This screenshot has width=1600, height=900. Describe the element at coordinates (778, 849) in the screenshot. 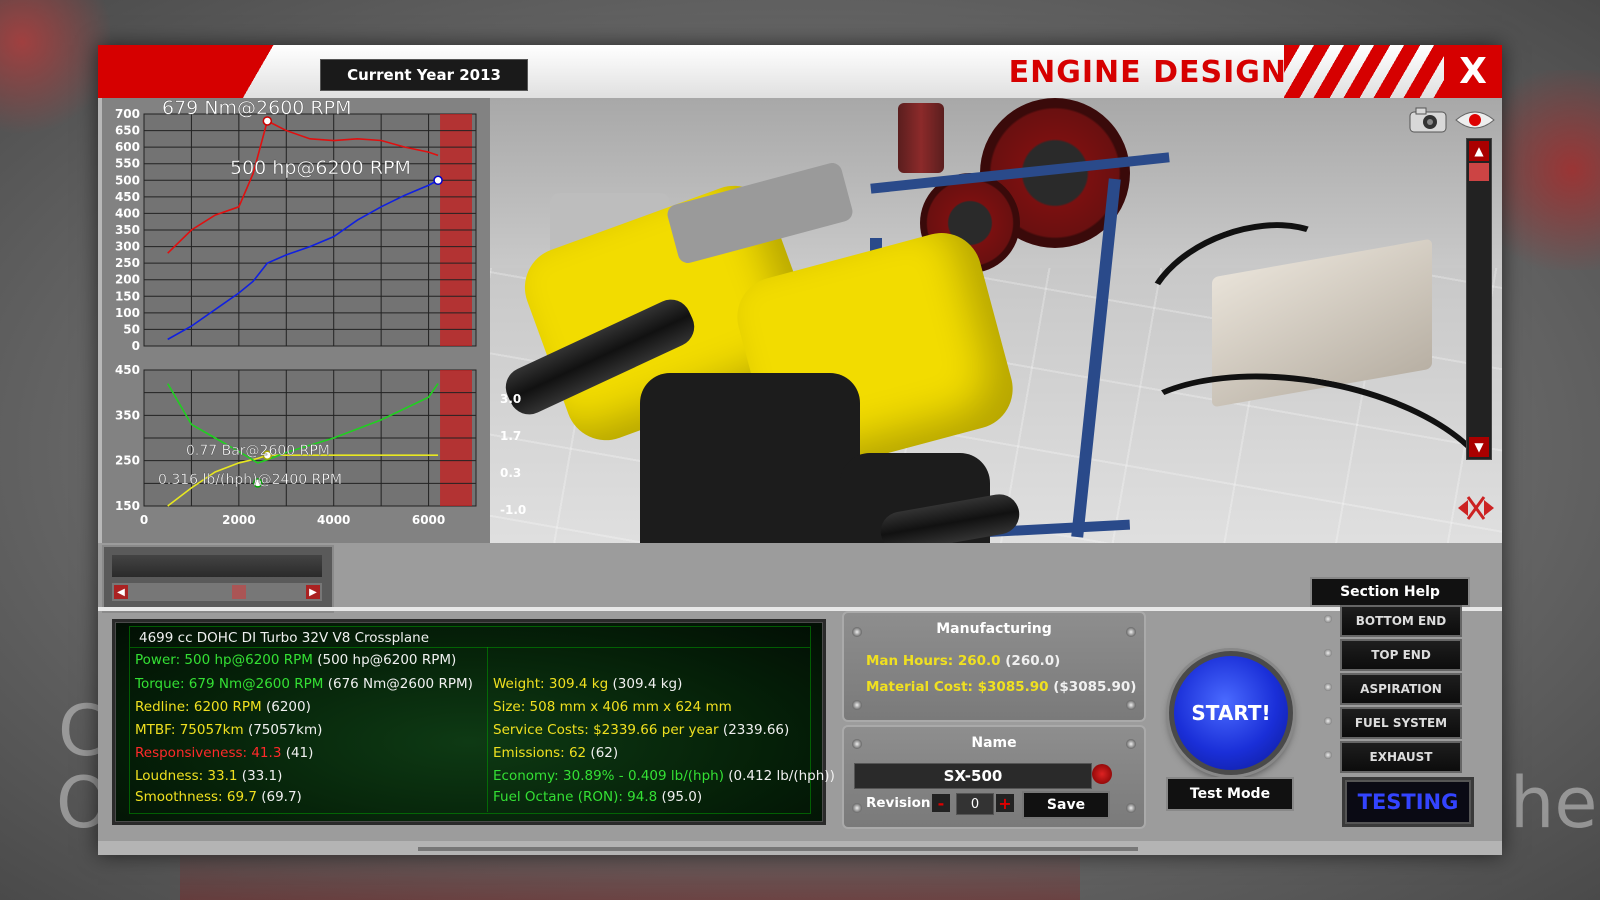

I see `horizontal-scrollbar` at that location.